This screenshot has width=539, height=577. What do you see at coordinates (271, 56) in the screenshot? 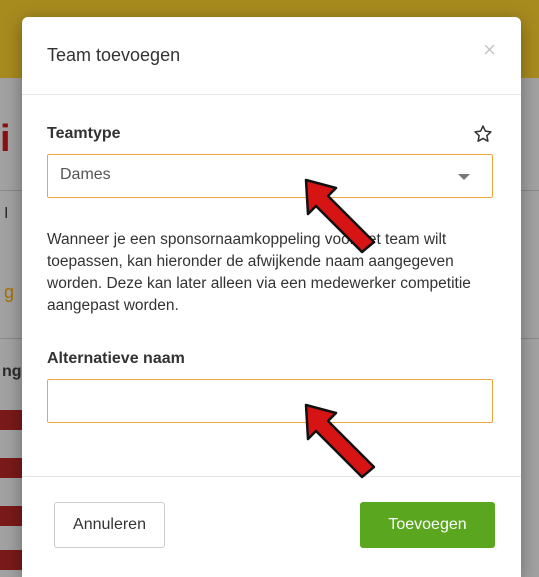
I see `modal-header: Team toevoegen ×` at bounding box center [271, 56].